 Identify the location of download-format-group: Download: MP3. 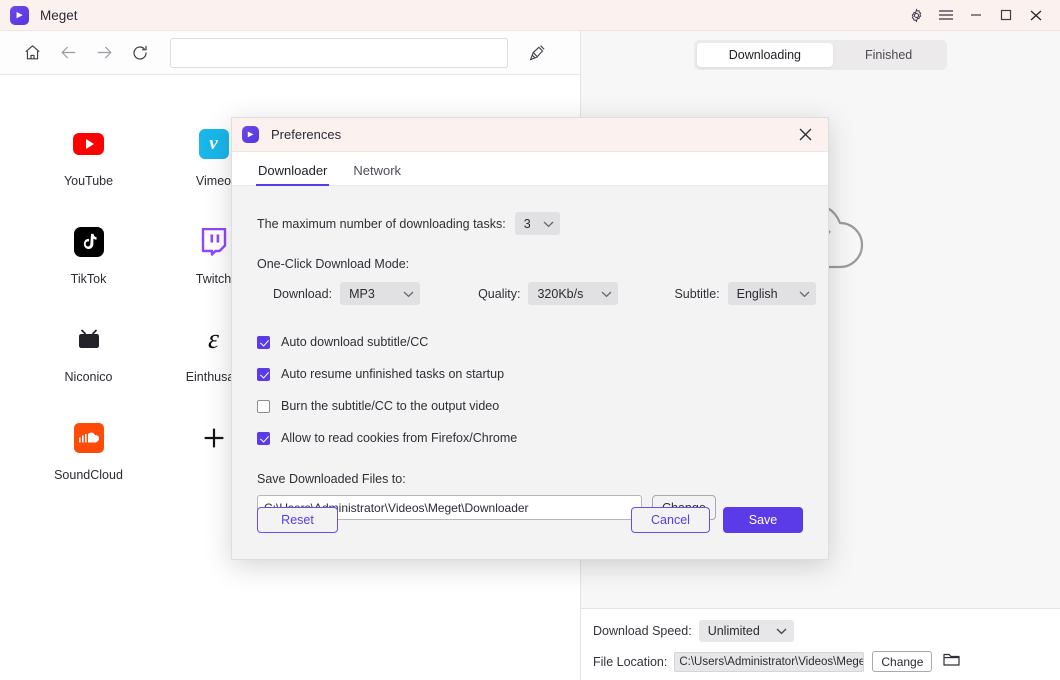
(347, 293).